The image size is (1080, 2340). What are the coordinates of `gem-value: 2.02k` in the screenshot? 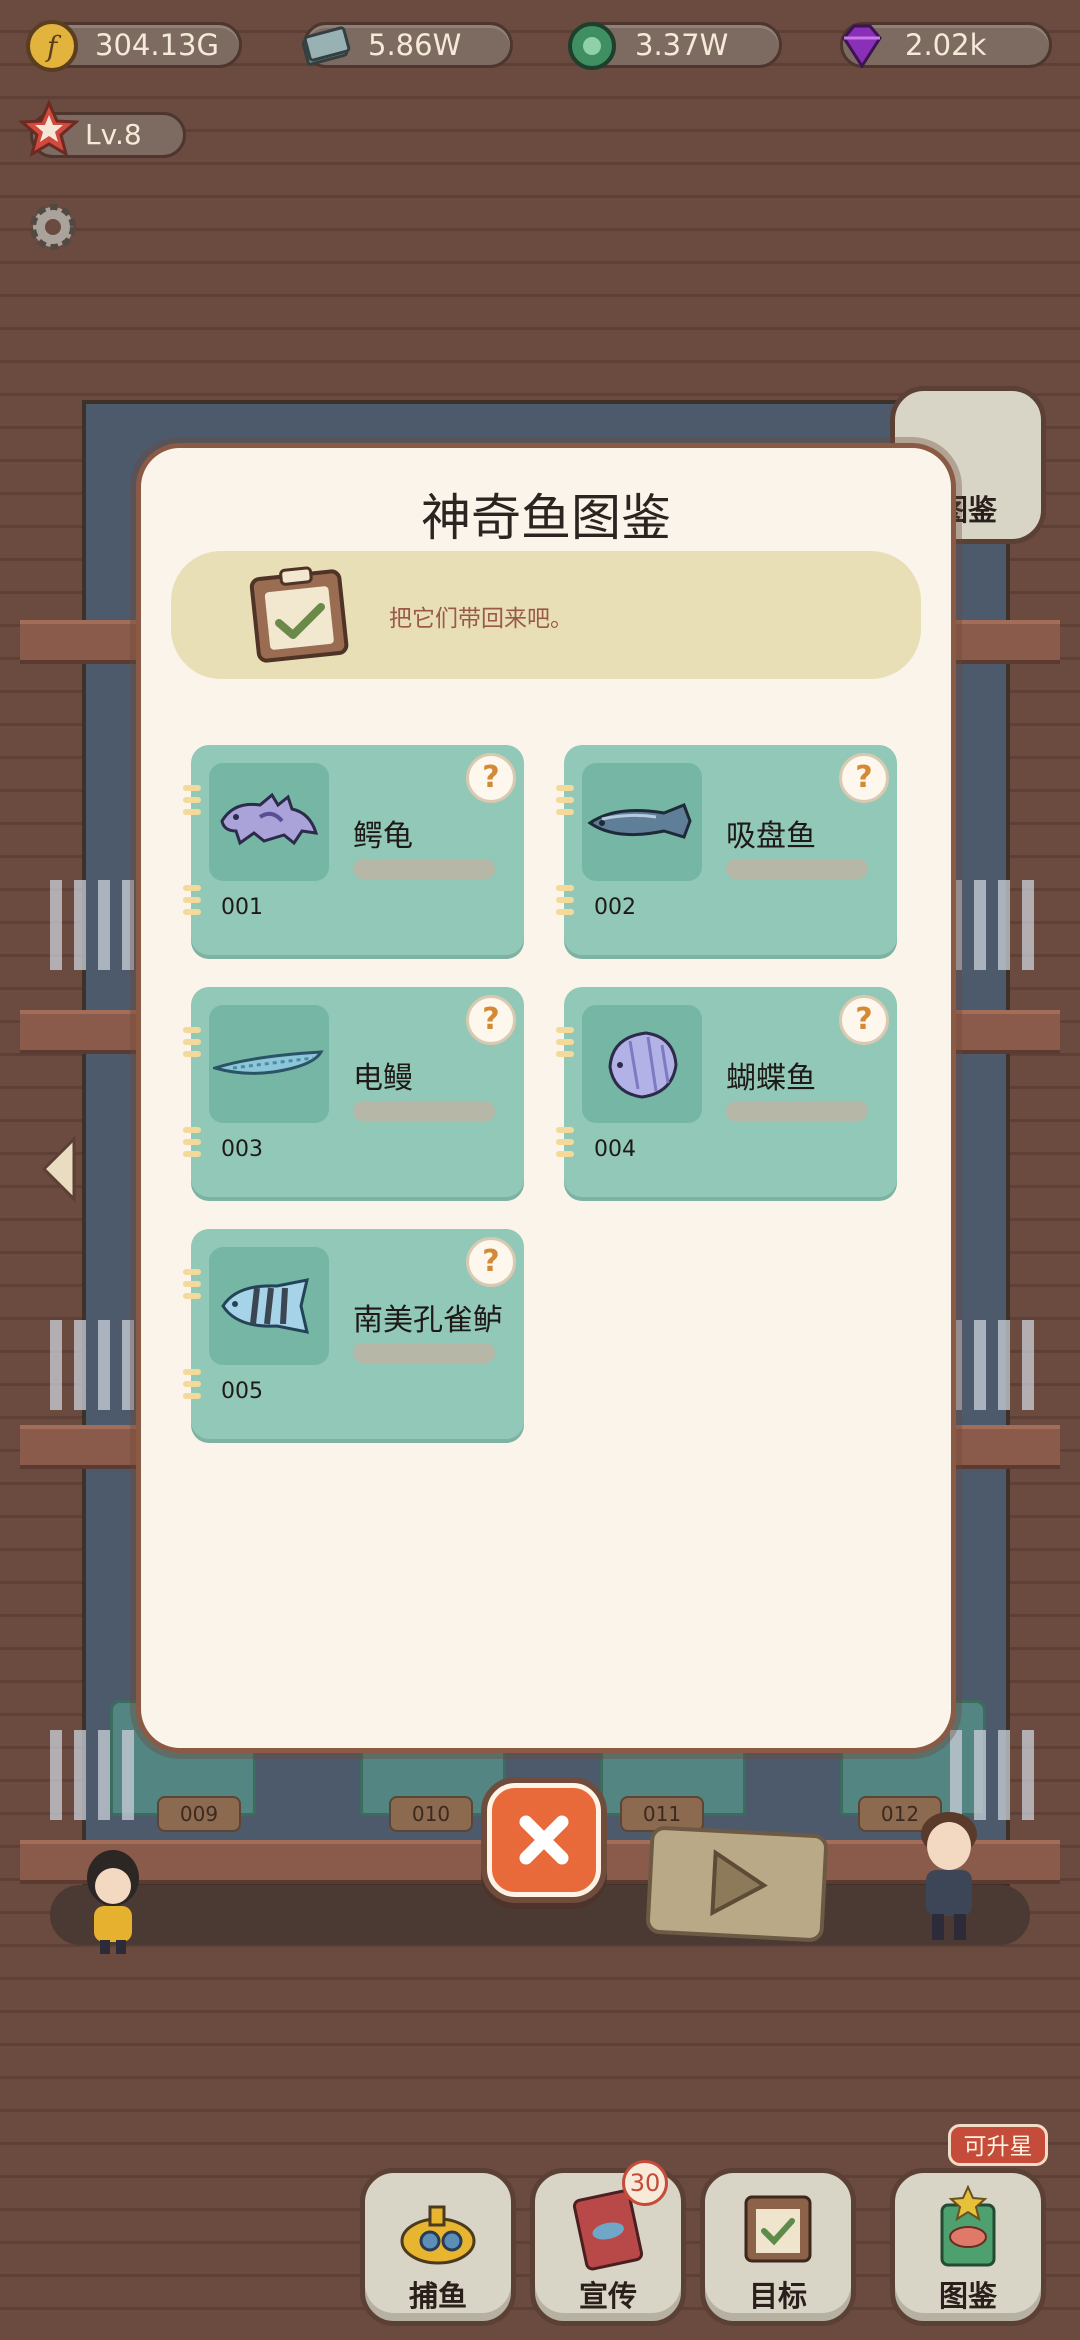 It's located at (946, 45).